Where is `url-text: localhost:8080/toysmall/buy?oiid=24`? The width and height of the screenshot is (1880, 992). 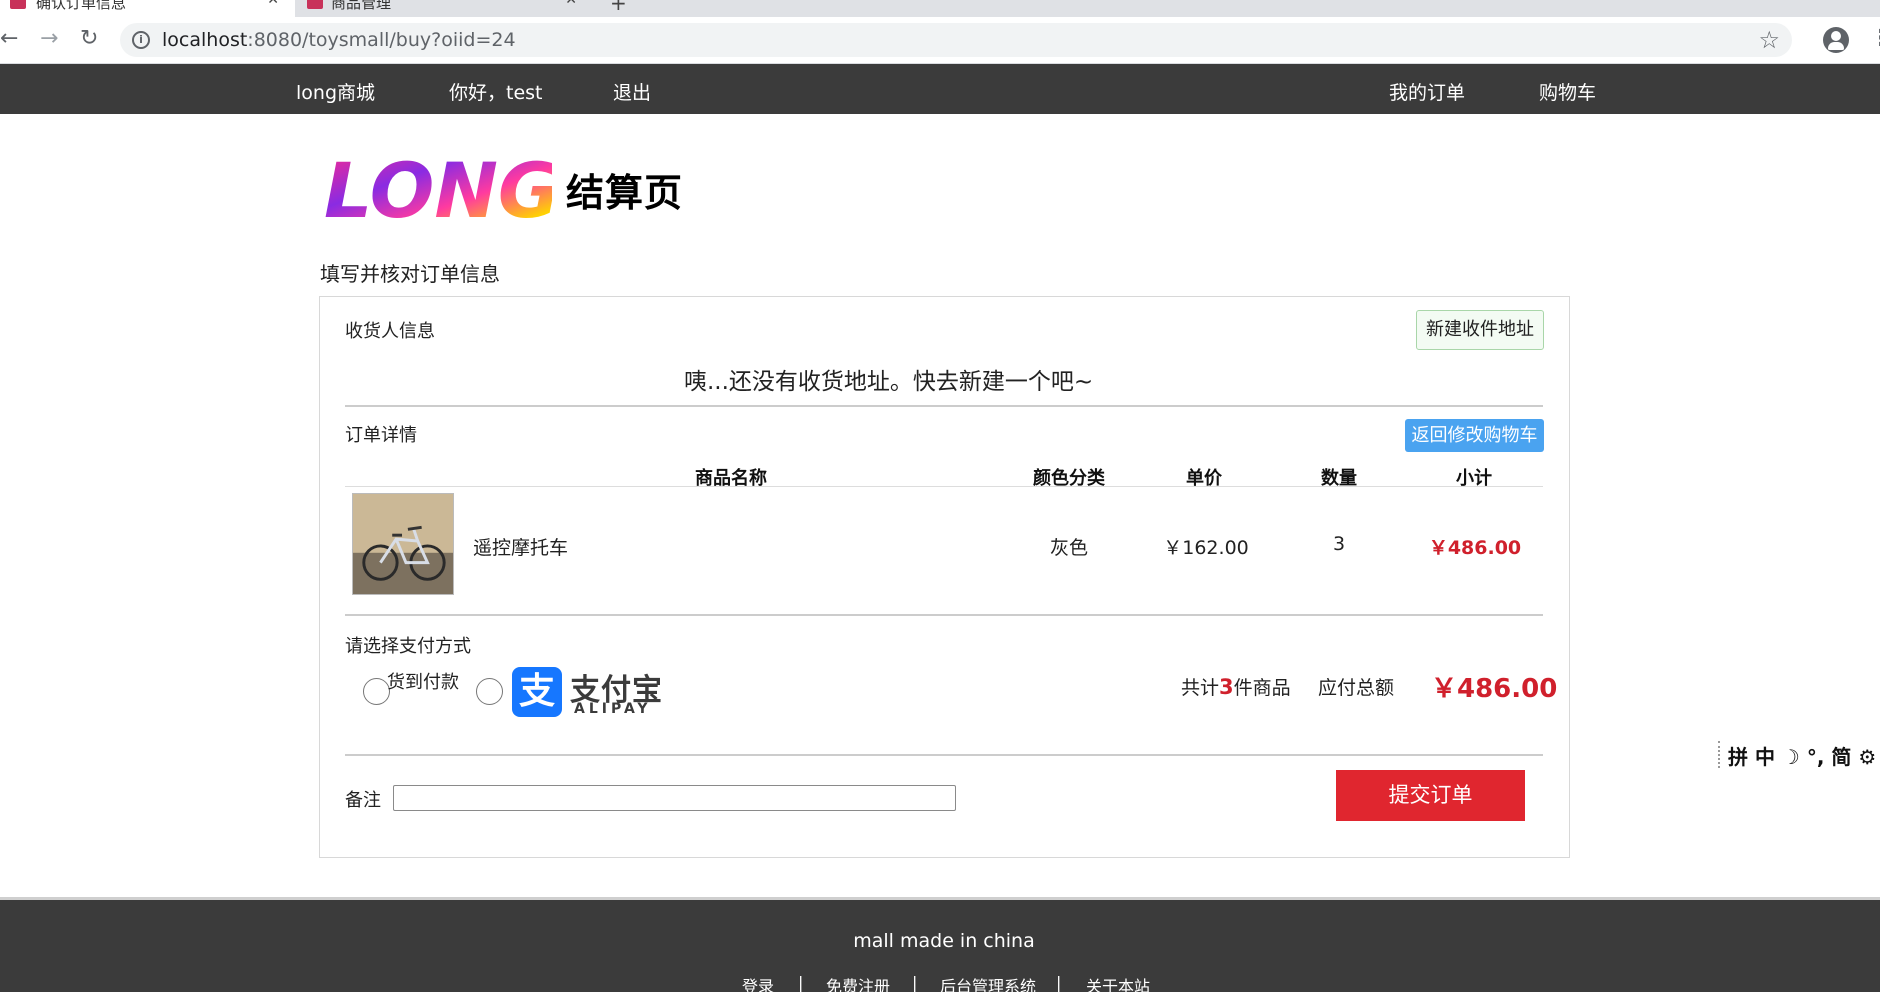
url-text: localhost:8080/toysmall/buy?oiid=24 is located at coordinates (339, 40).